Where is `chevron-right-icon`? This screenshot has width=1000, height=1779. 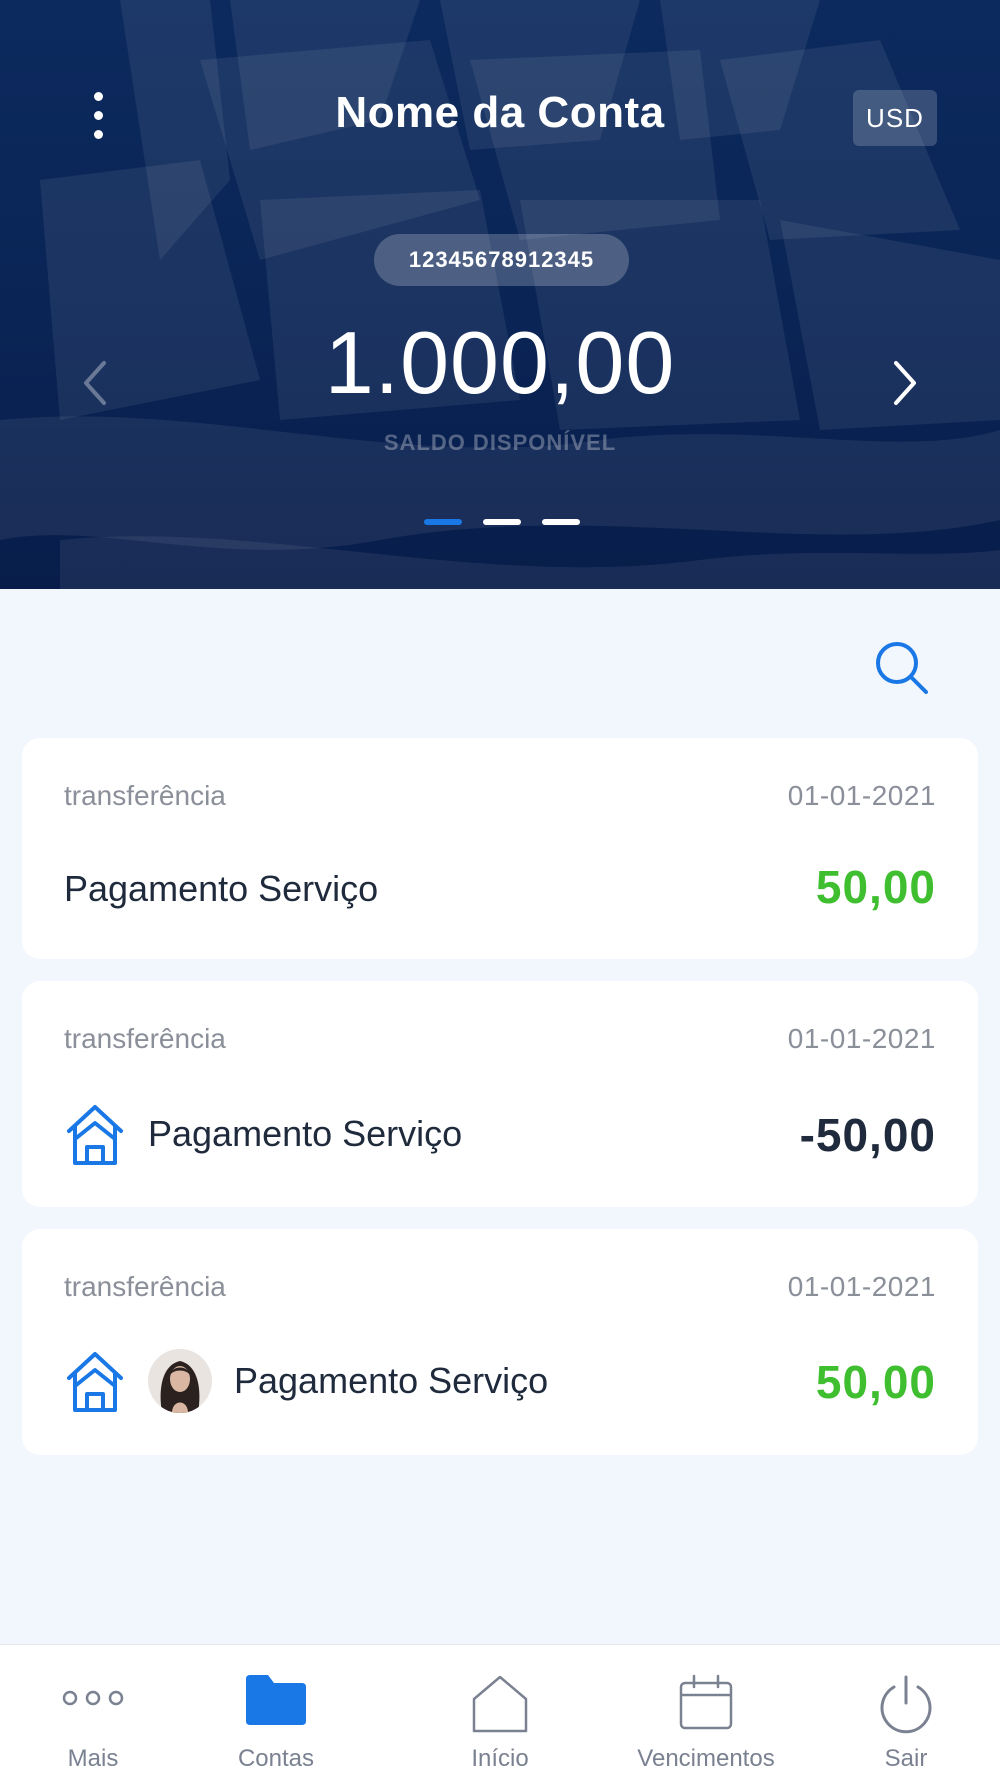
chevron-right-icon is located at coordinates (905, 383).